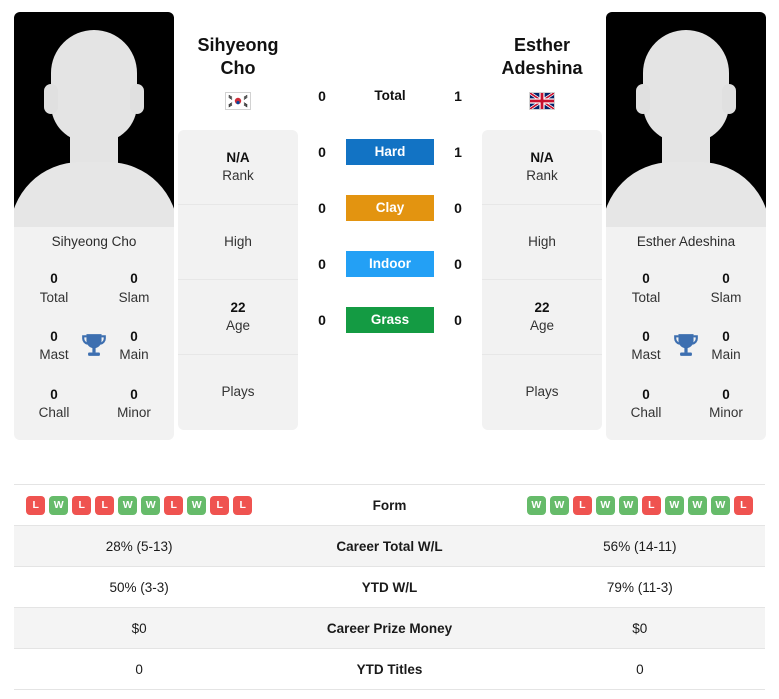  What do you see at coordinates (238, 101) in the screenshot?
I see `flag-south-korea-icon` at bounding box center [238, 101].